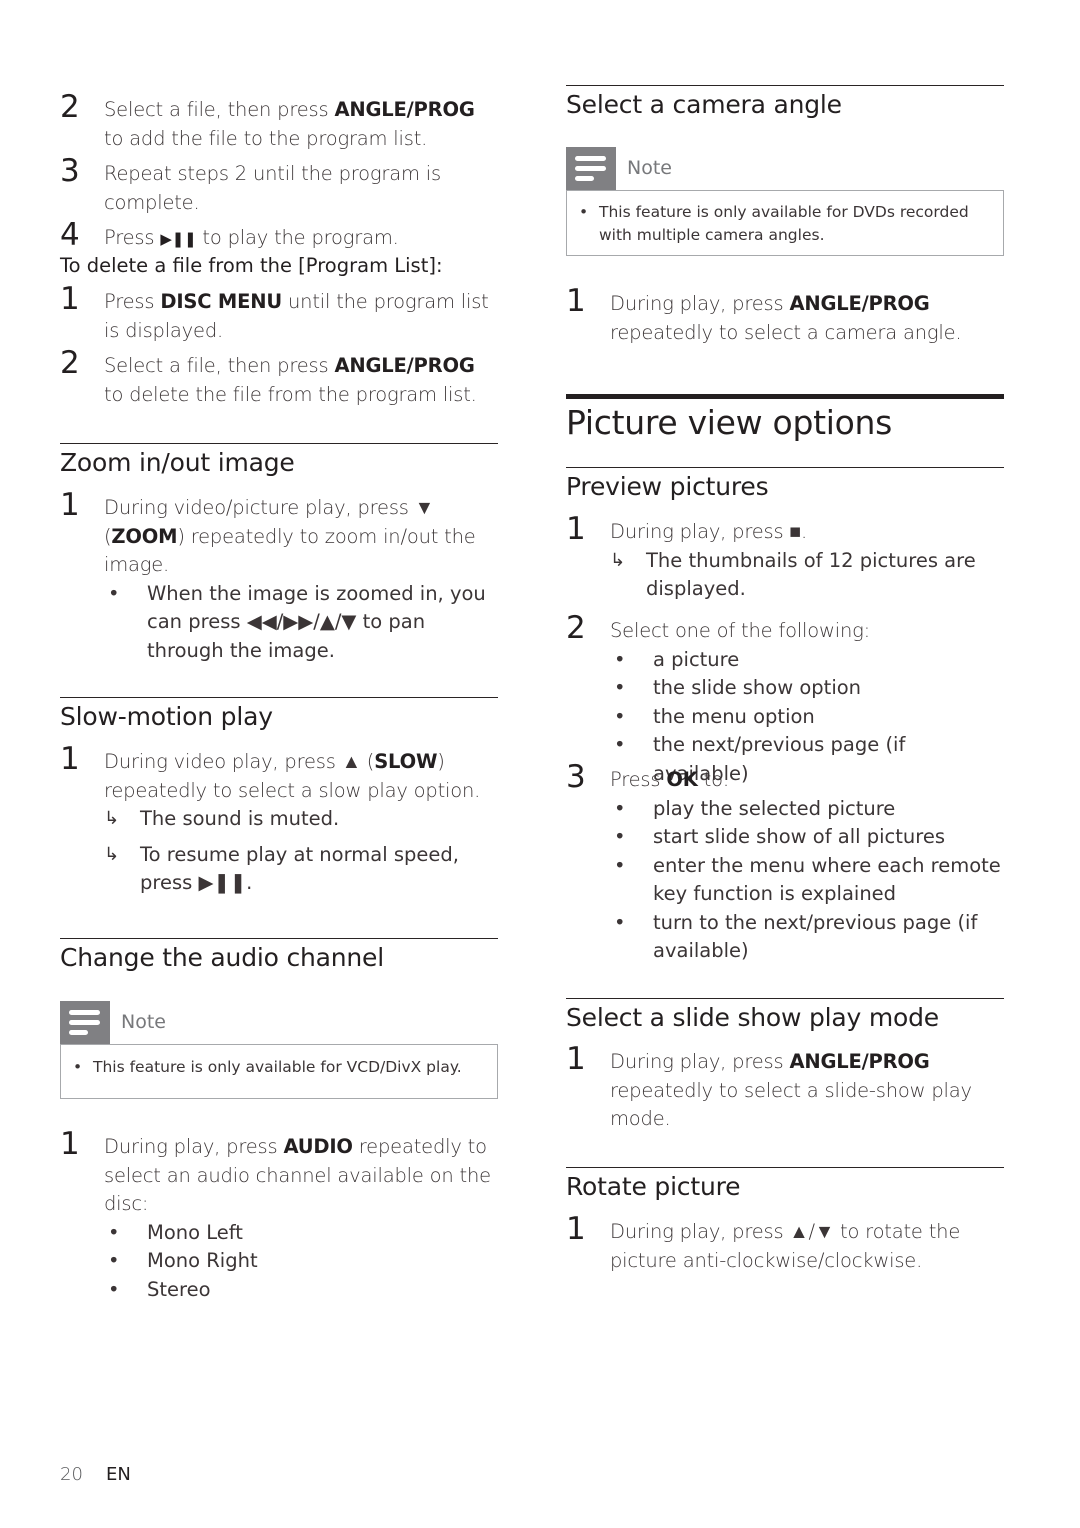 The height and width of the screenshot is (1528, 1080). I want to click on bullet-item: • play the selected picture, so click(755, 808).